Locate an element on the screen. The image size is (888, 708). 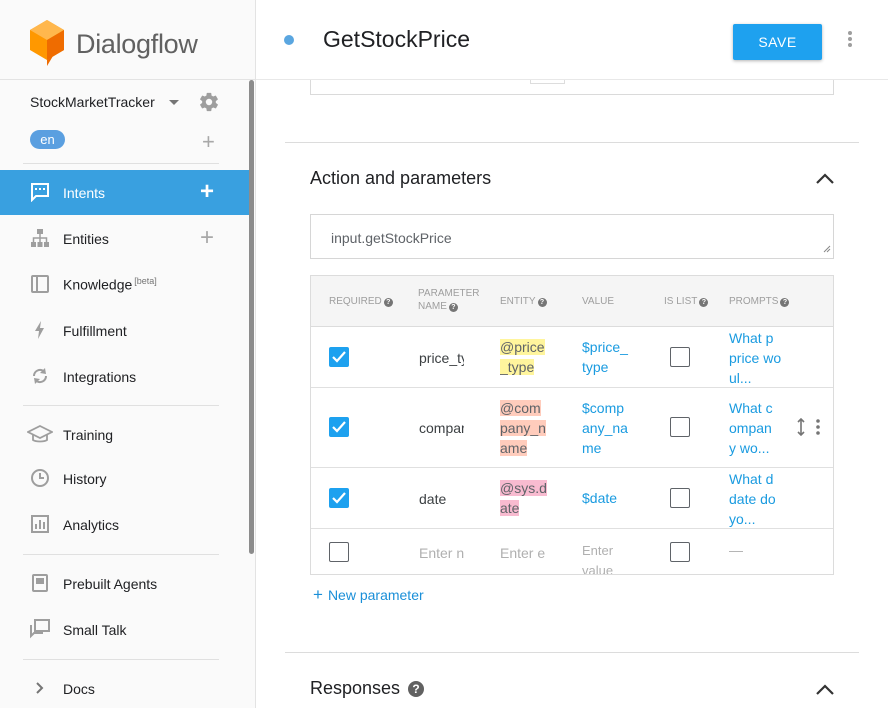
language-badge: en is located at coordinates (47, 139).